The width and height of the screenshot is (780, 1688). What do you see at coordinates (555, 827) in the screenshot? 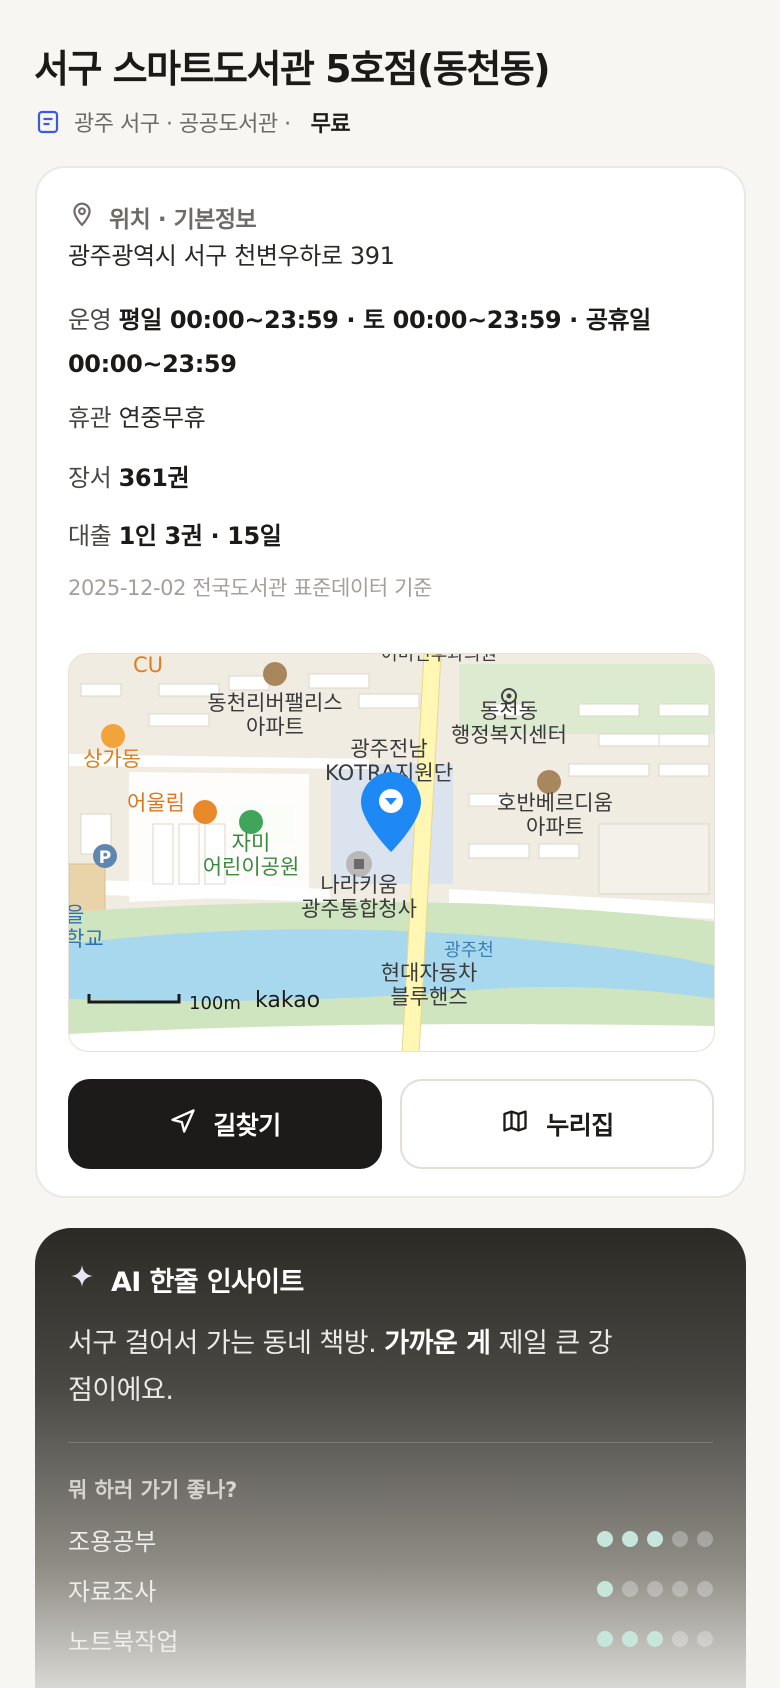
I see `map-label-hoban-apt: 아파트` at bounding box center [555, 827].